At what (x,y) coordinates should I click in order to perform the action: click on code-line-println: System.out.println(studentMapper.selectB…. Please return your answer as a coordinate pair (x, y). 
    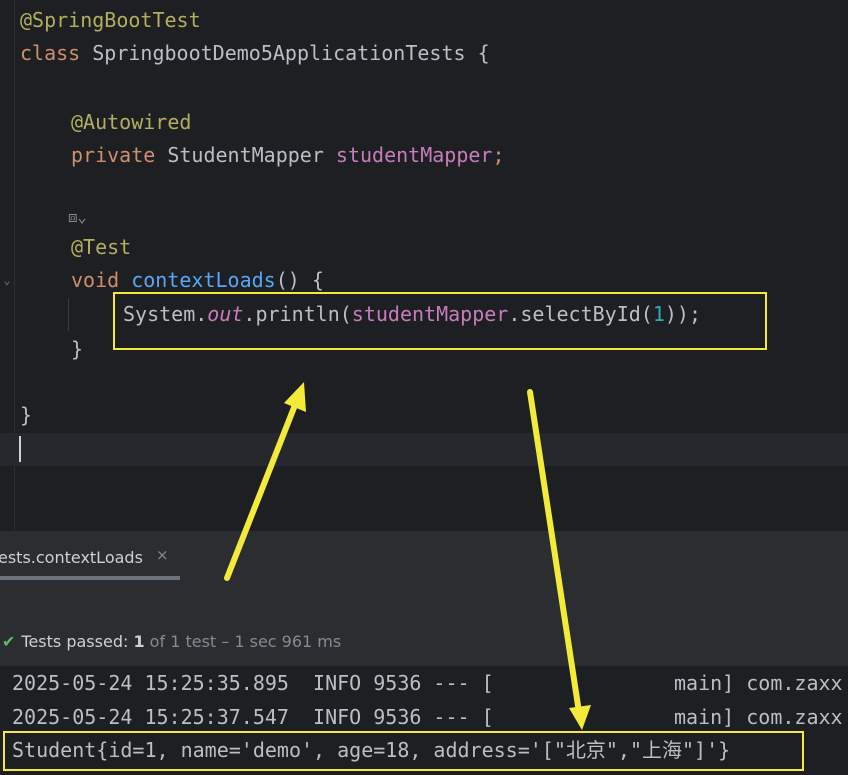
    Looking at the image, I should click on (412, 314).